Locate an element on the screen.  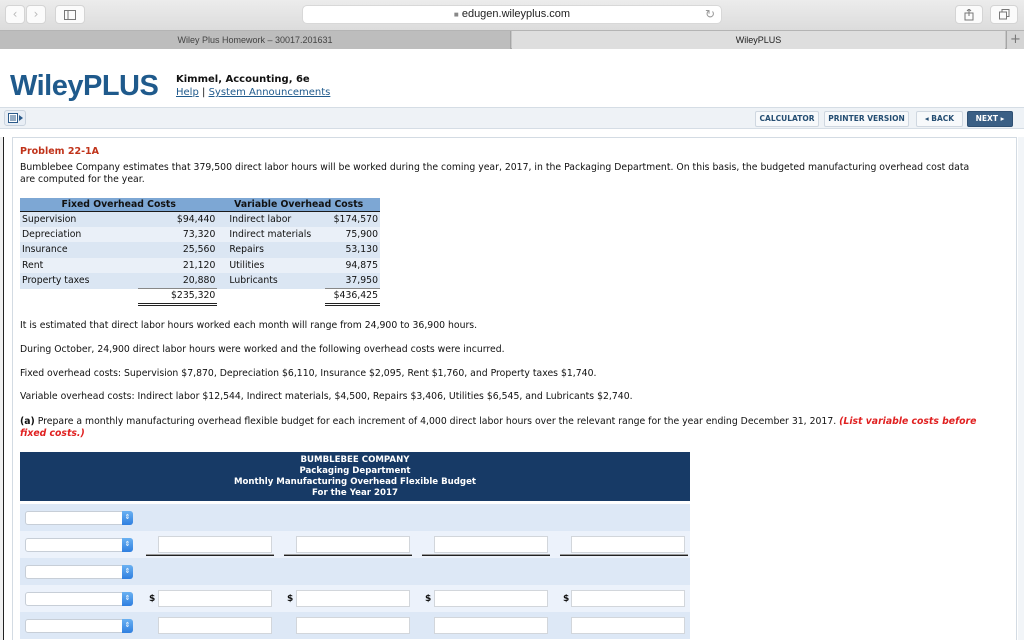
table-row: Rent 21,120 Utilities 94,875 is located at coordinates (200, 265).